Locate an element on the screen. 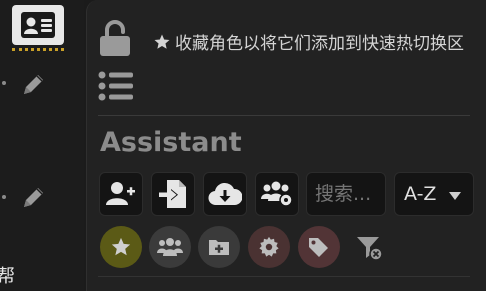 The image size is (486, 291). filter-groups-button is located at coordinates (170, 247).